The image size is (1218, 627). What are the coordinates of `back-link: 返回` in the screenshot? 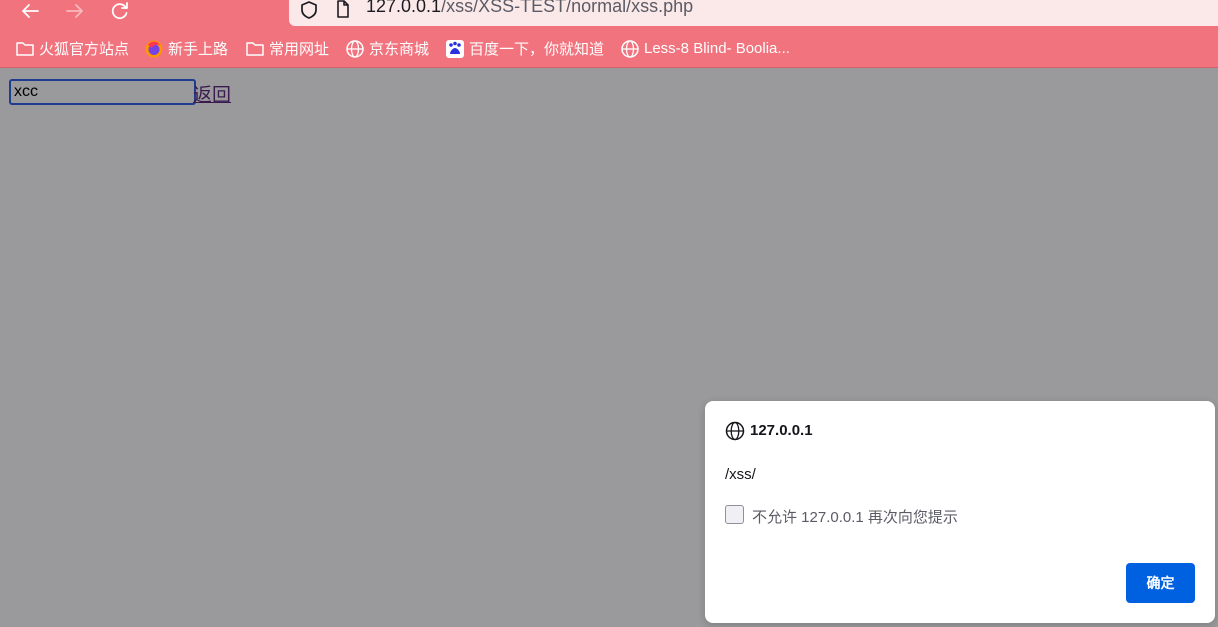 It's located at (212, 93).